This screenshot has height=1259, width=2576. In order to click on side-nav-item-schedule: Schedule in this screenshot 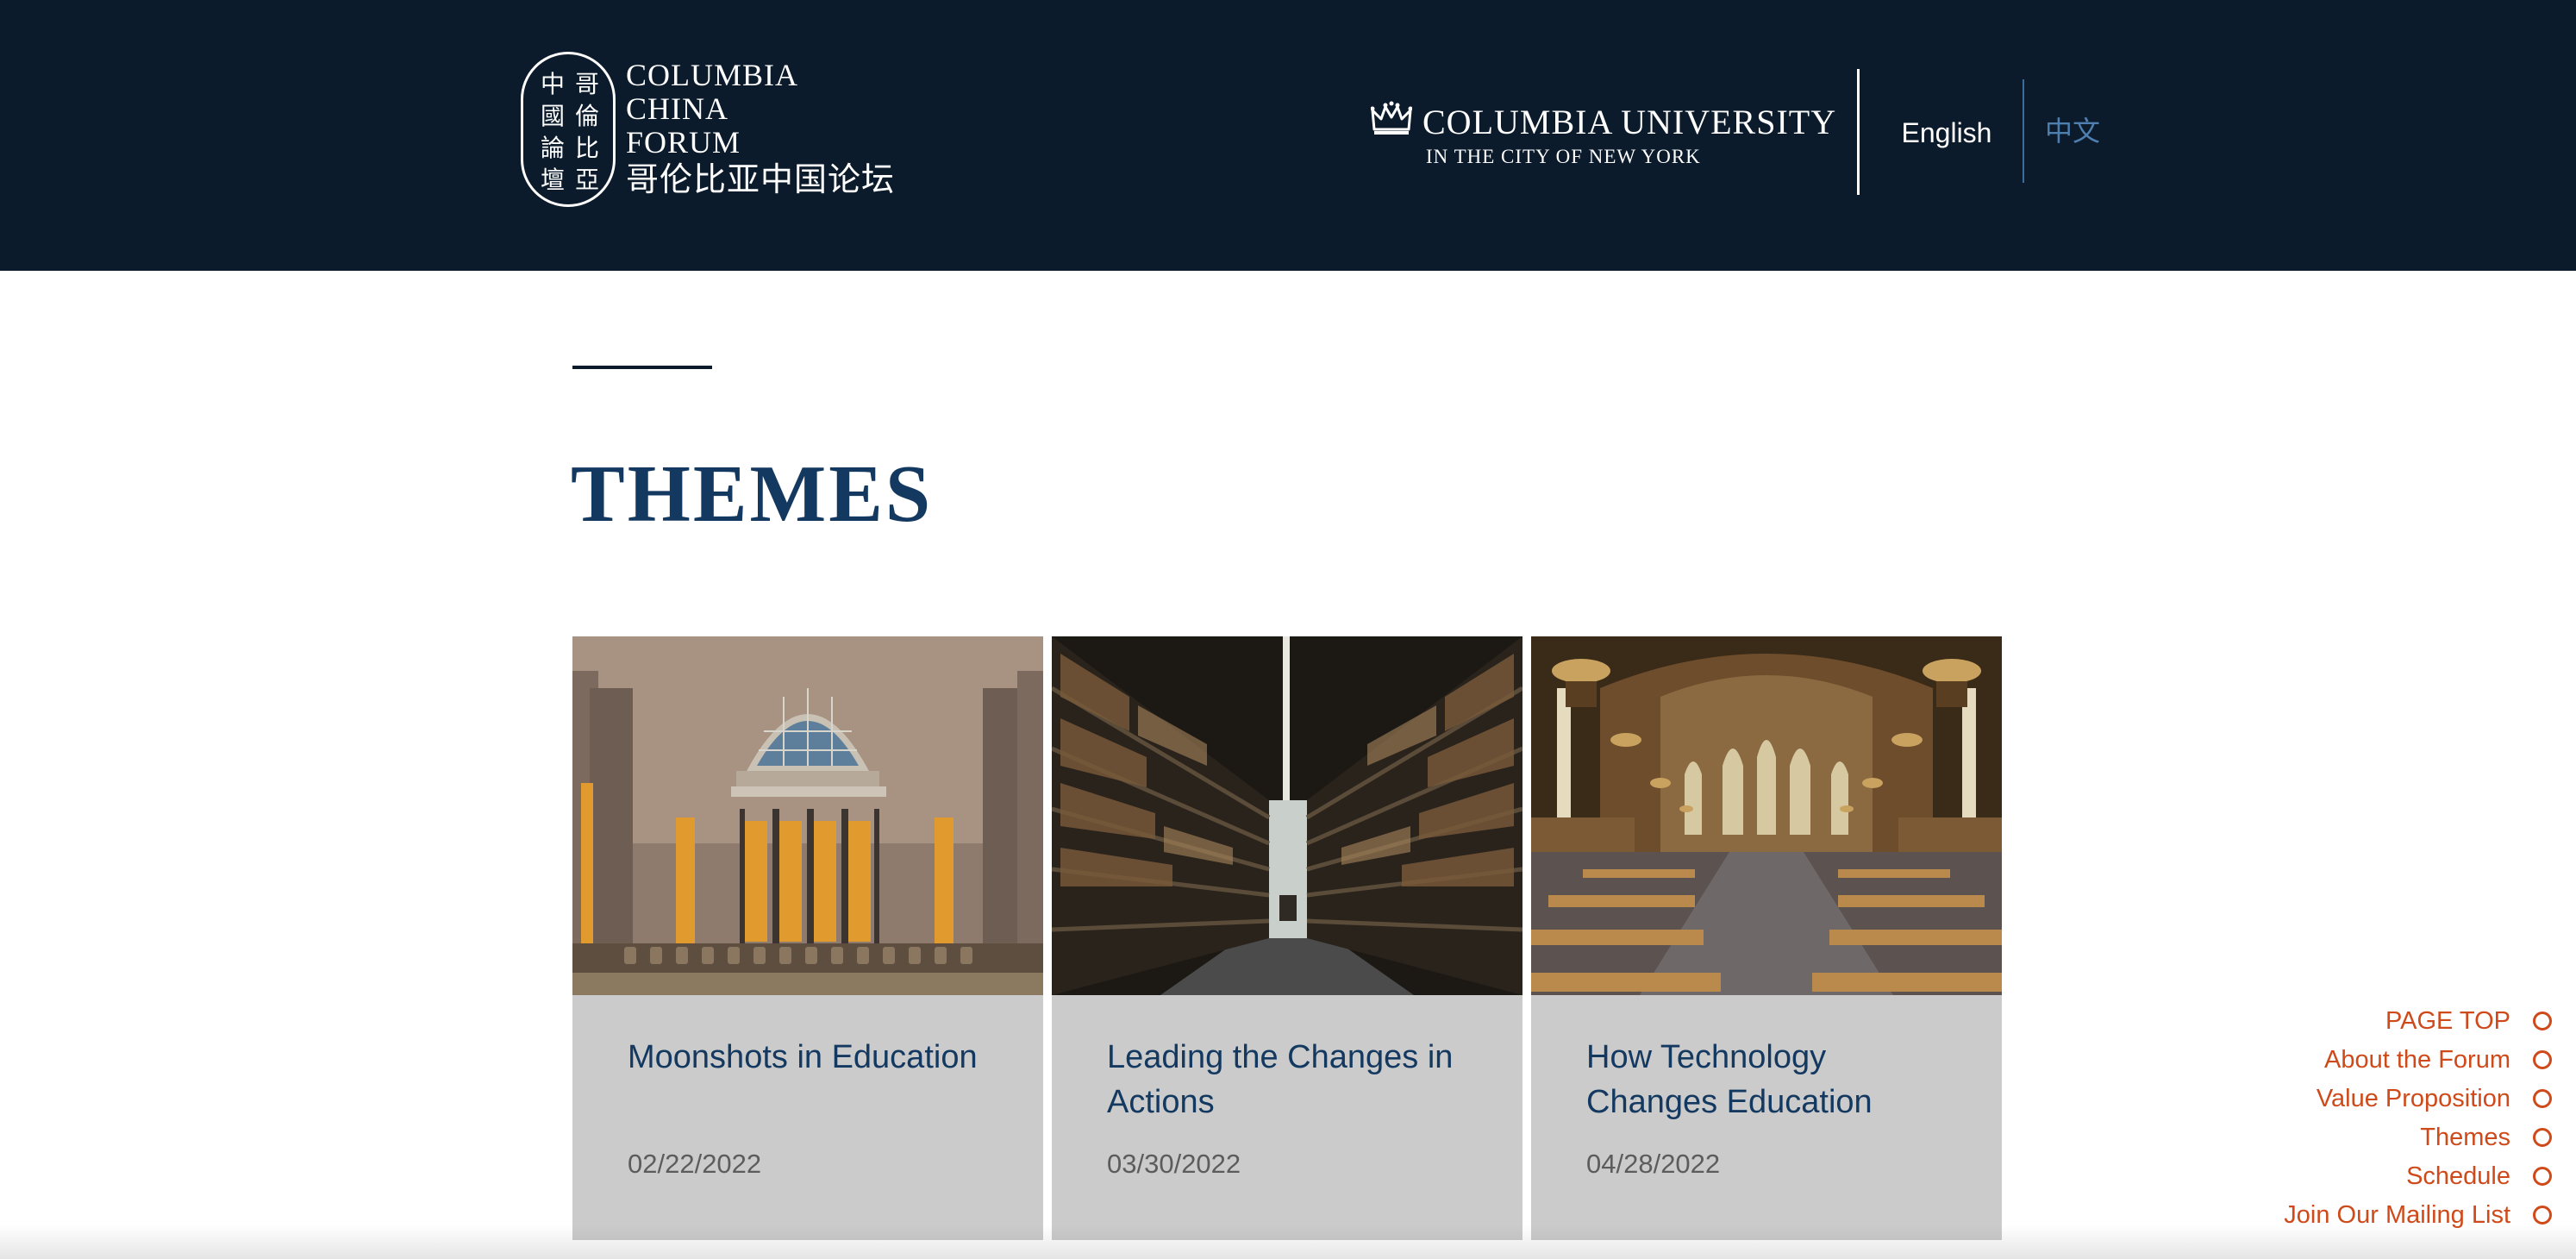, I will do `click(2479, 1176)`.